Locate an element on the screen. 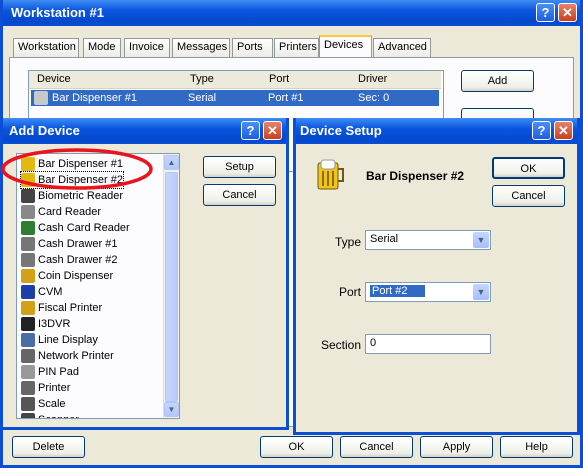 The image size is (583, 468). port-label: Port is located at coordinates (350, 292).